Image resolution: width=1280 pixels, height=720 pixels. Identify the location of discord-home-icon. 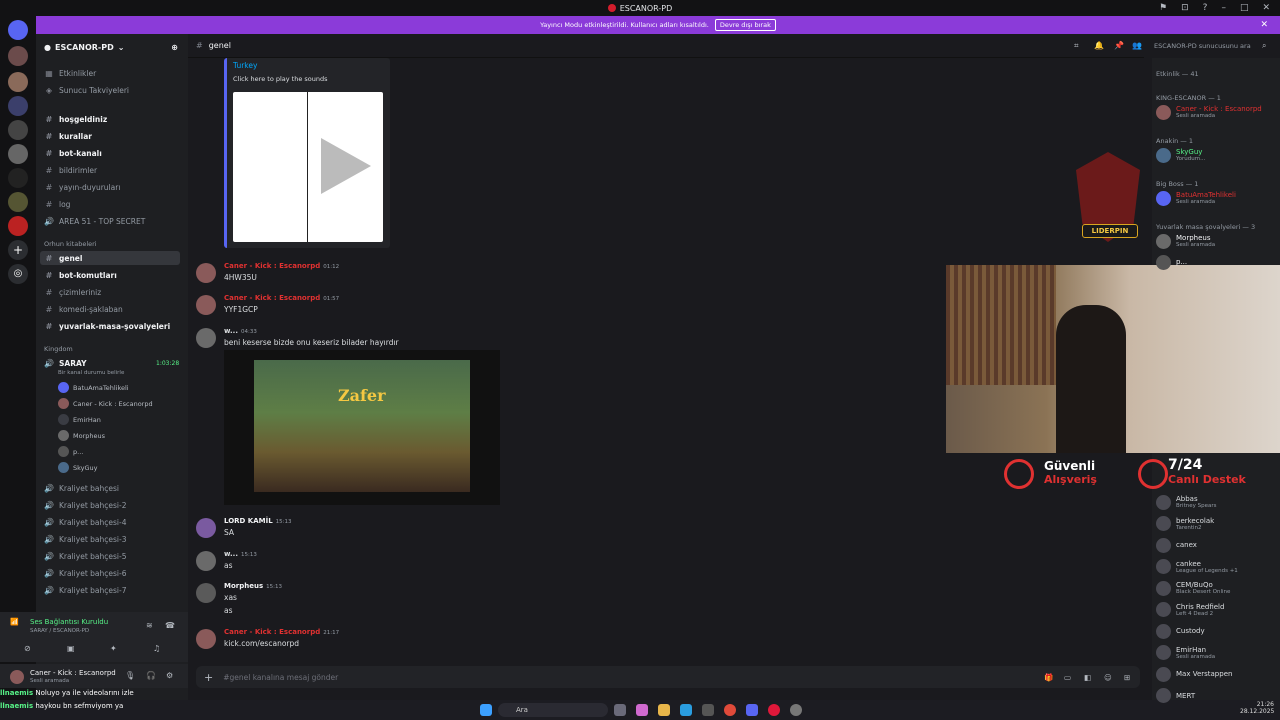
(18, 30).